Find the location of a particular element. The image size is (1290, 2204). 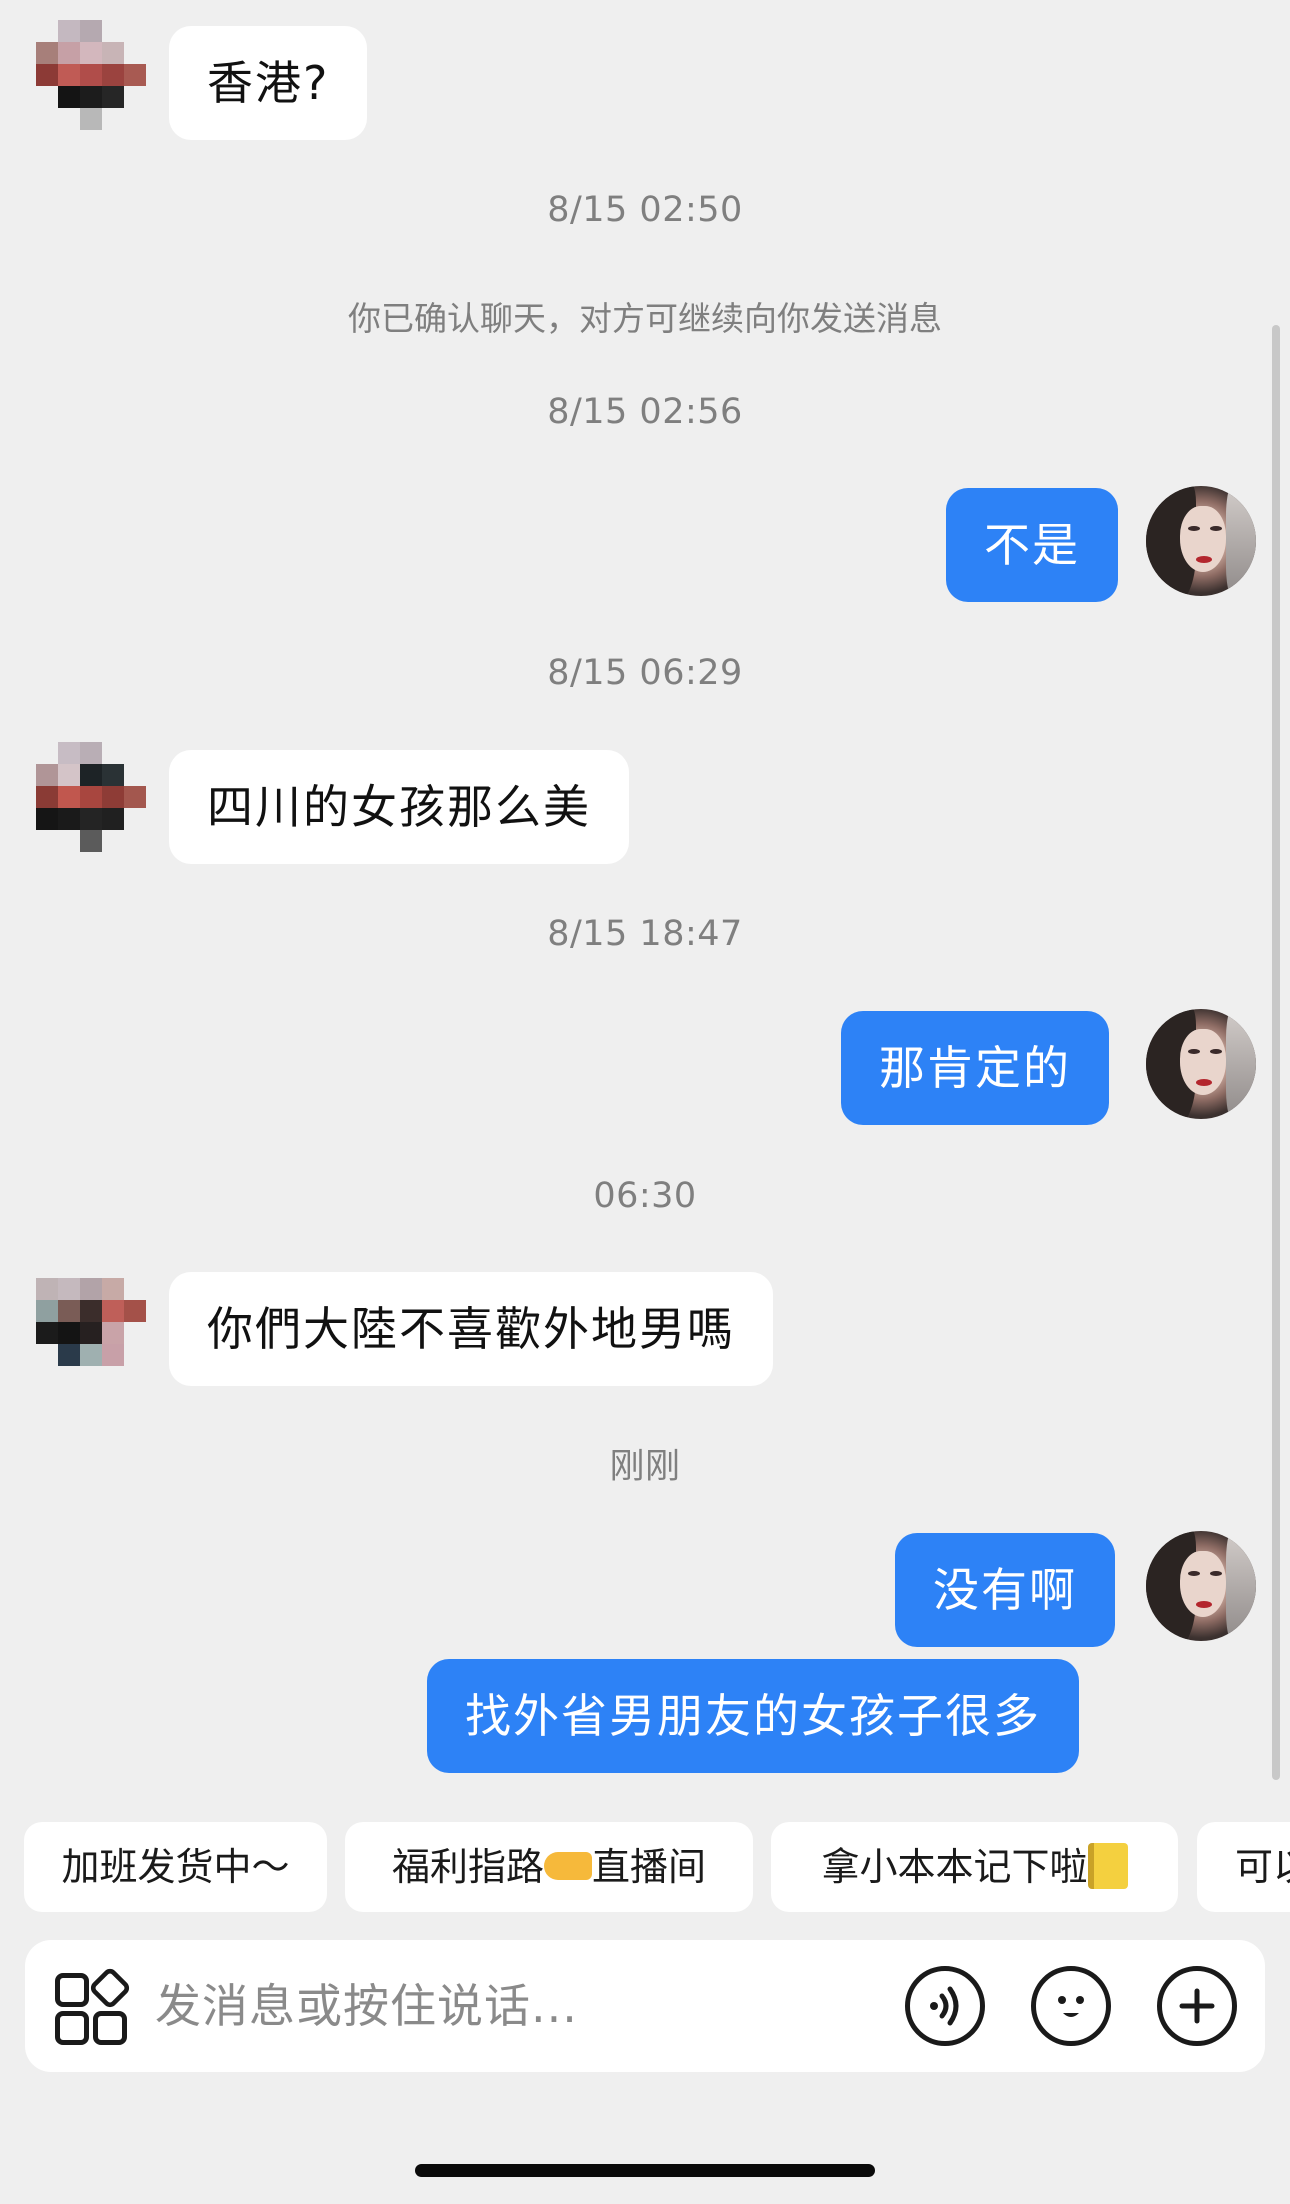

quick-reply-label: 可以 is located at coordinates (1262, 1867).